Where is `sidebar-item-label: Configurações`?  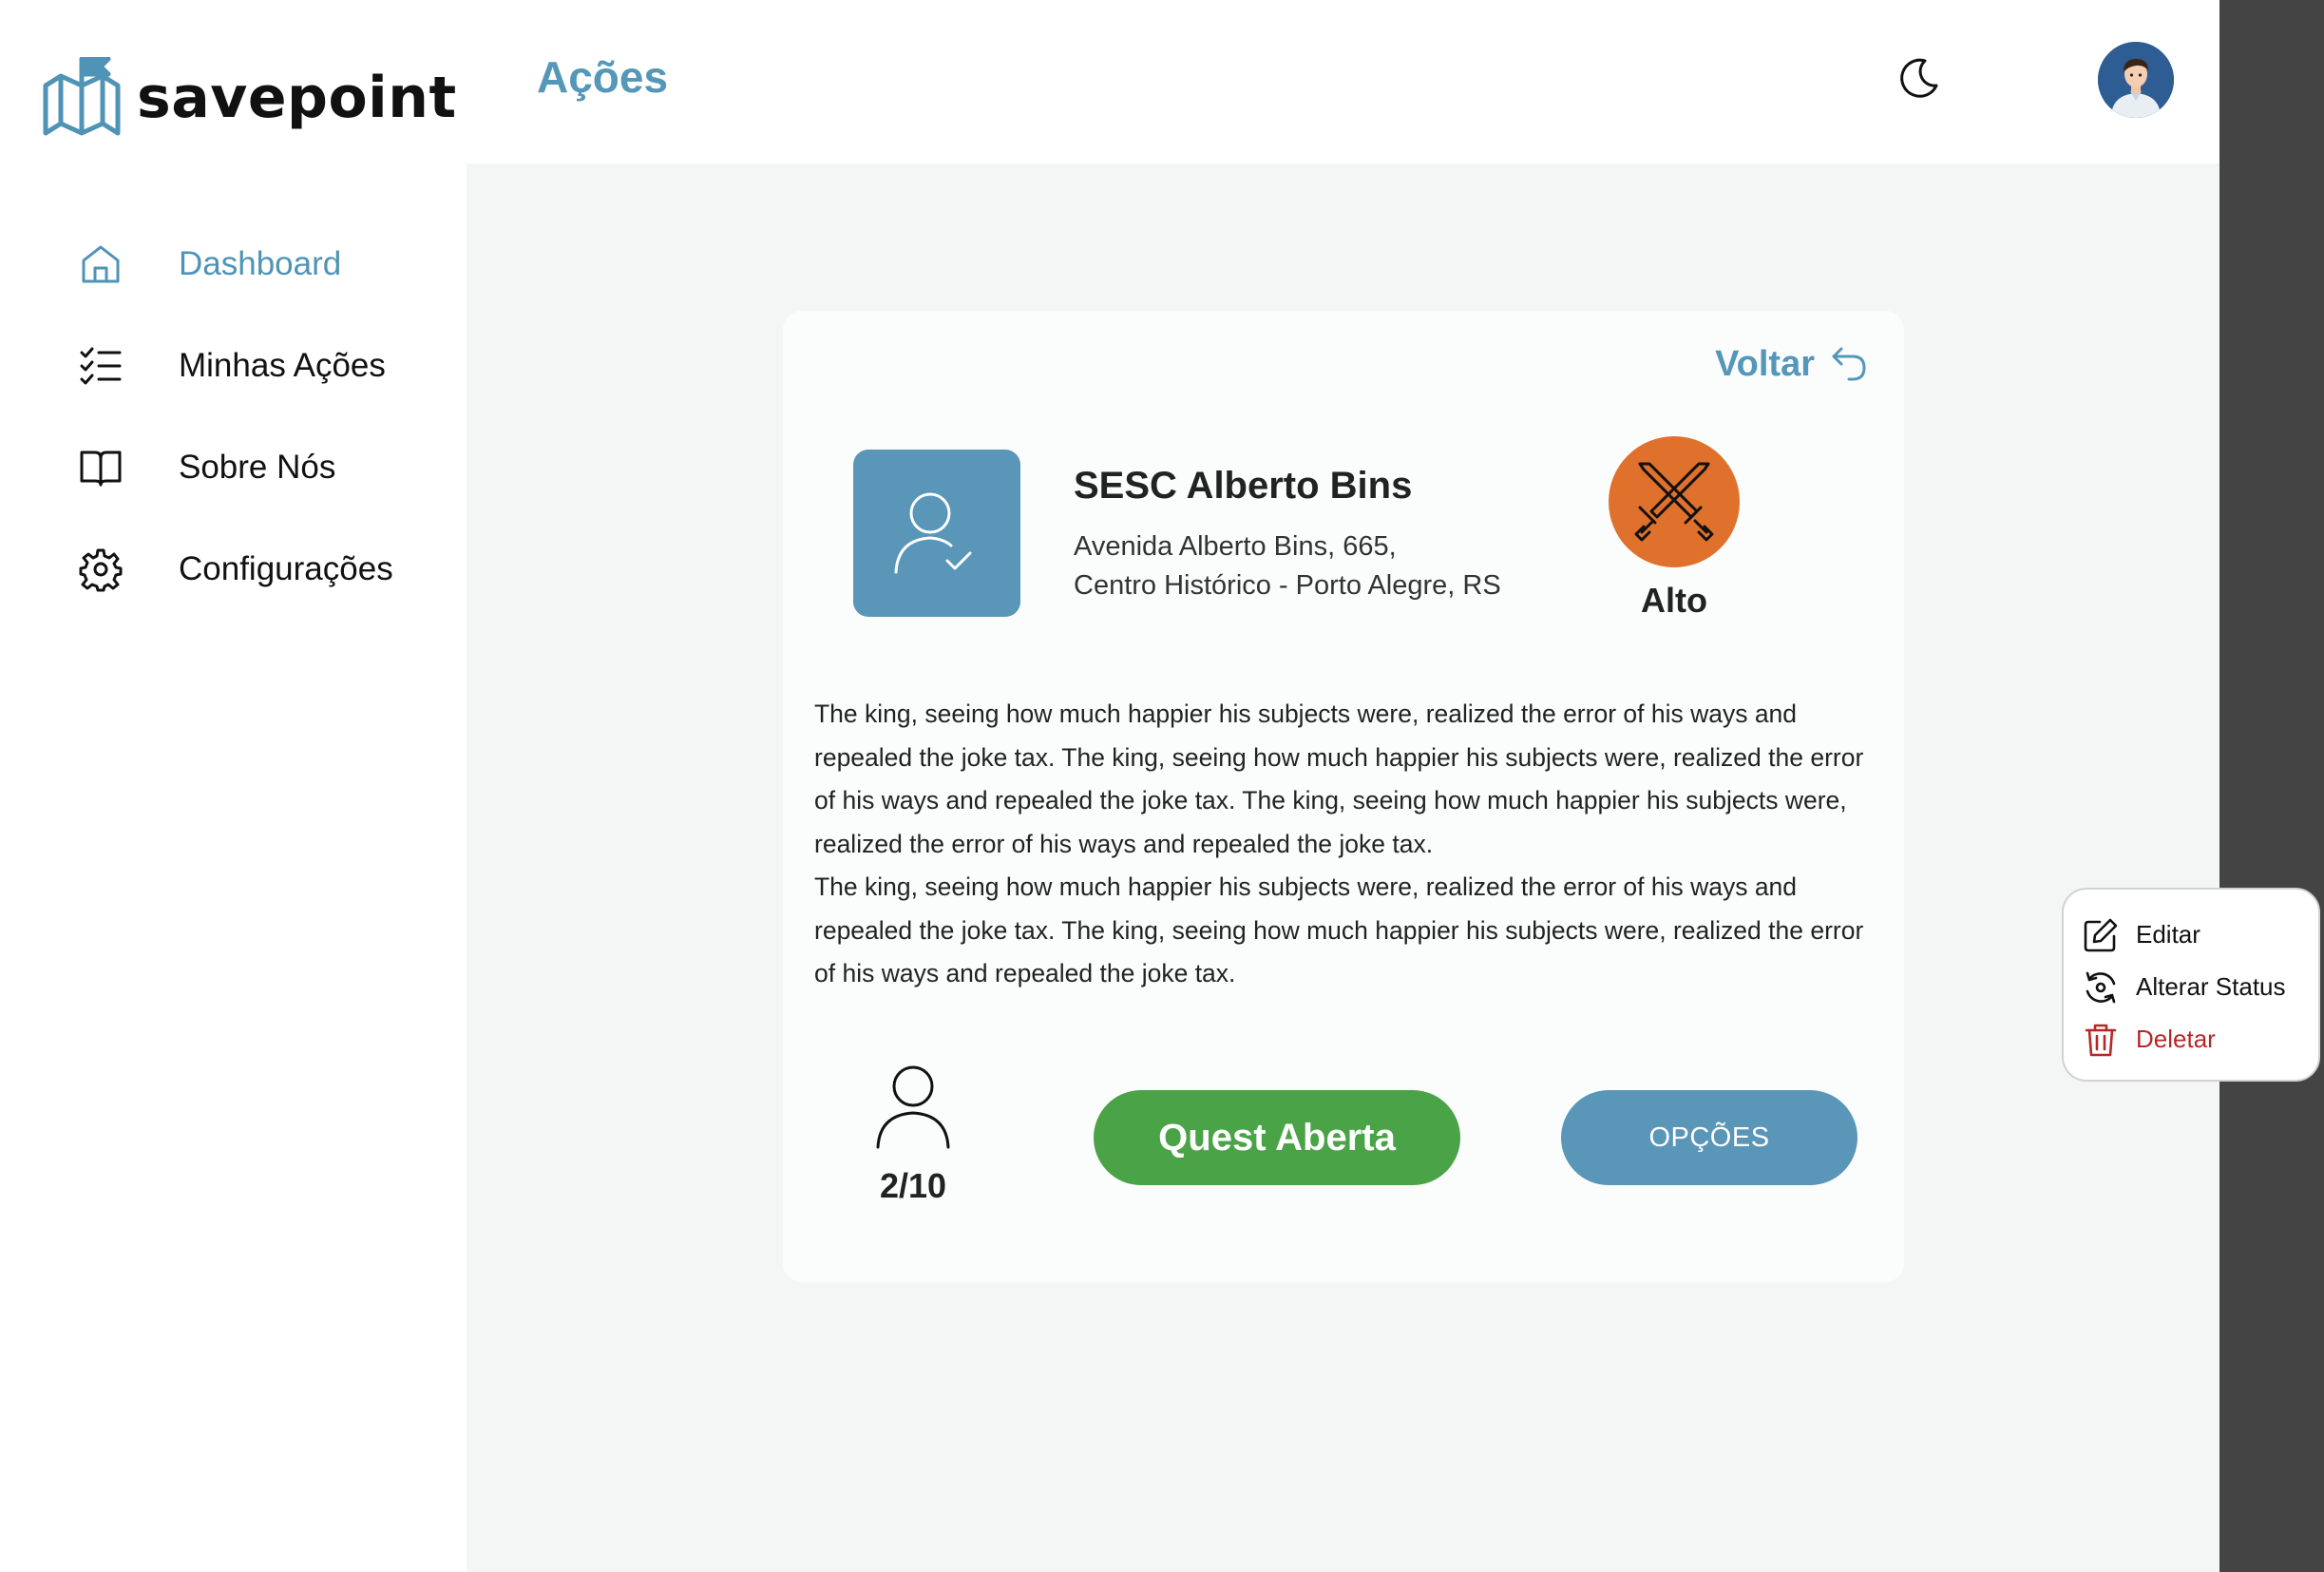 sidebar-item-label: Configurações is located at coordinates (286, 568).